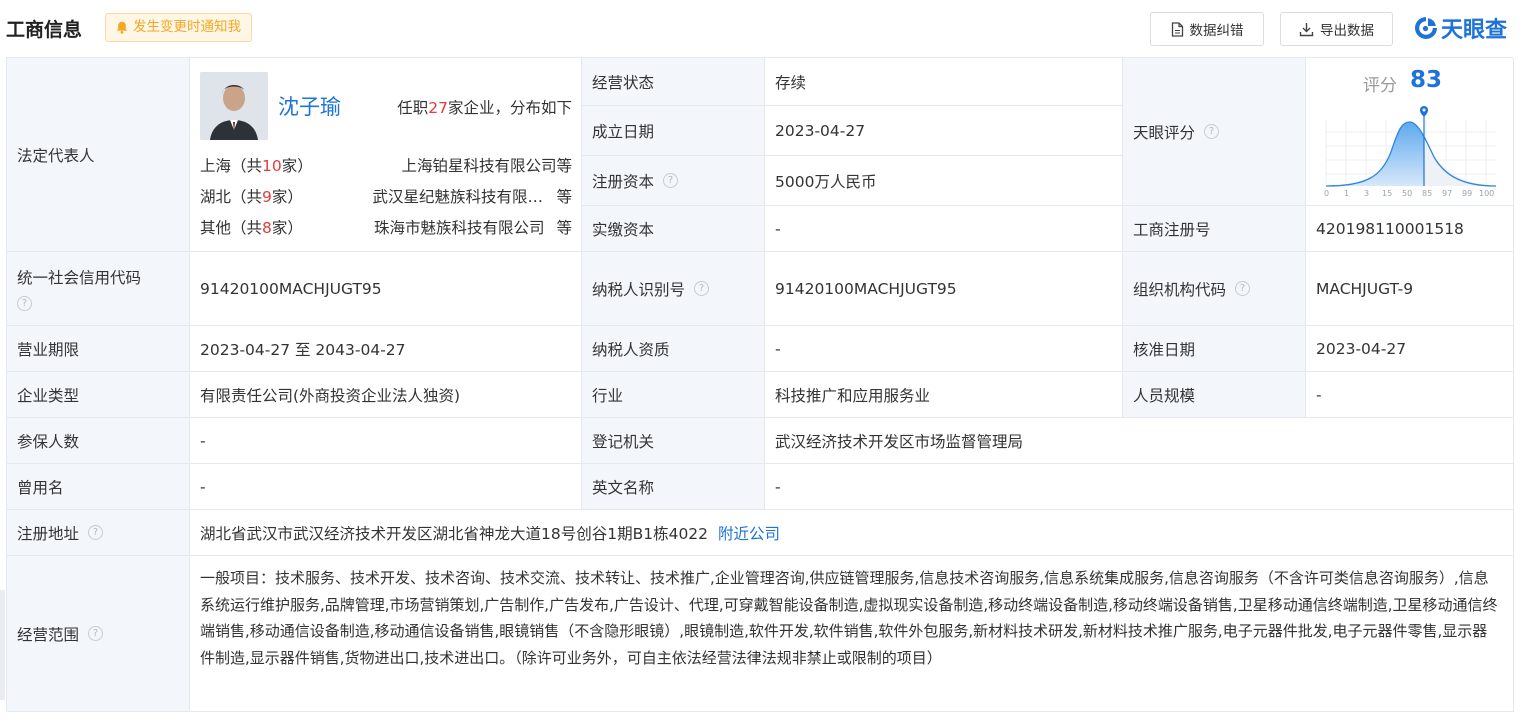 Image resolution: width=1540 pixels, height=725 pixels. What do you see at coordinates (472, 196) in the screenshot?
I see `region-company-link: 武汉星纪魅族科技有限公司等` at bounding box center [472, 196].